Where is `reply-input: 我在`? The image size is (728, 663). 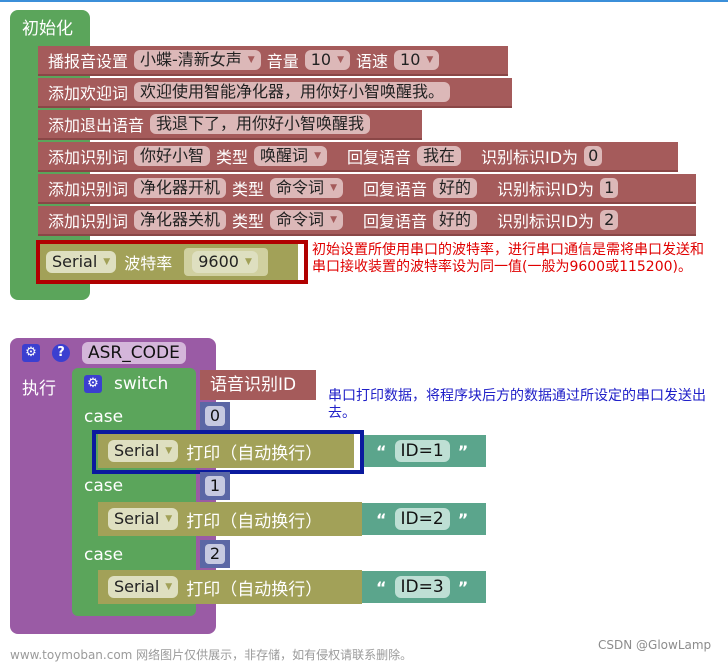
reply-input: 我在 is located at coordinates (439, 156).